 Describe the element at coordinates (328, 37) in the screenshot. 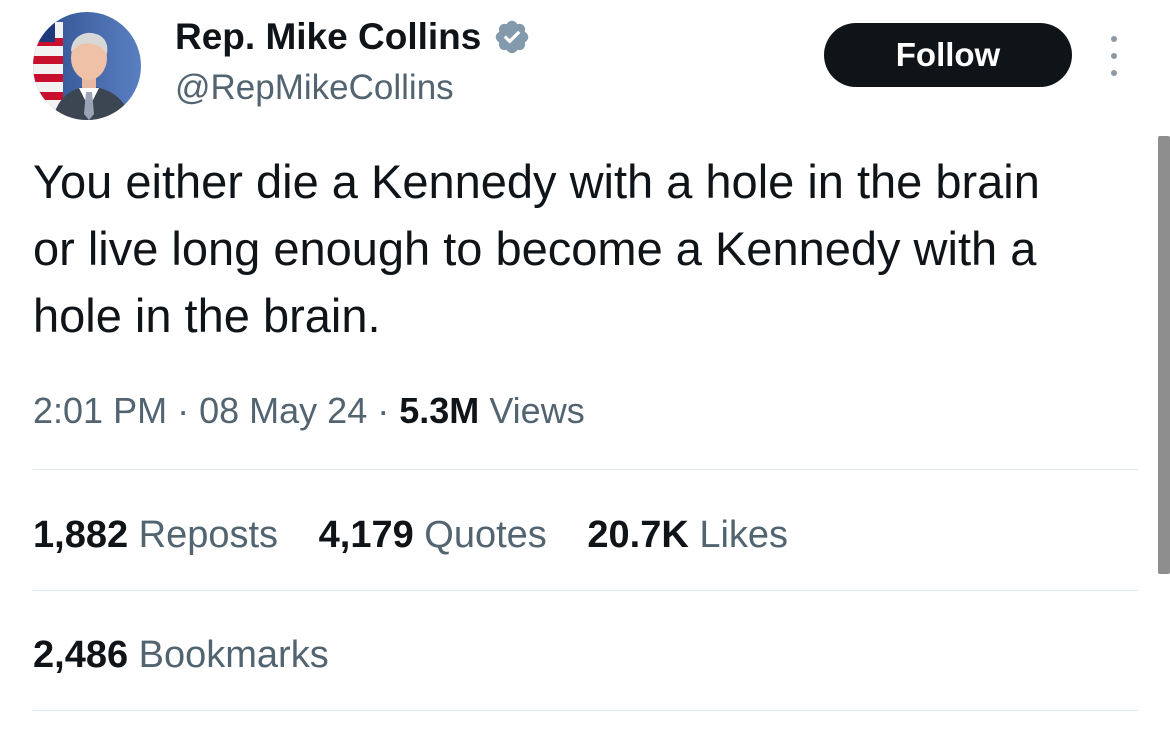

I see `display-name-text: Rep. Mike Collins` at that location.